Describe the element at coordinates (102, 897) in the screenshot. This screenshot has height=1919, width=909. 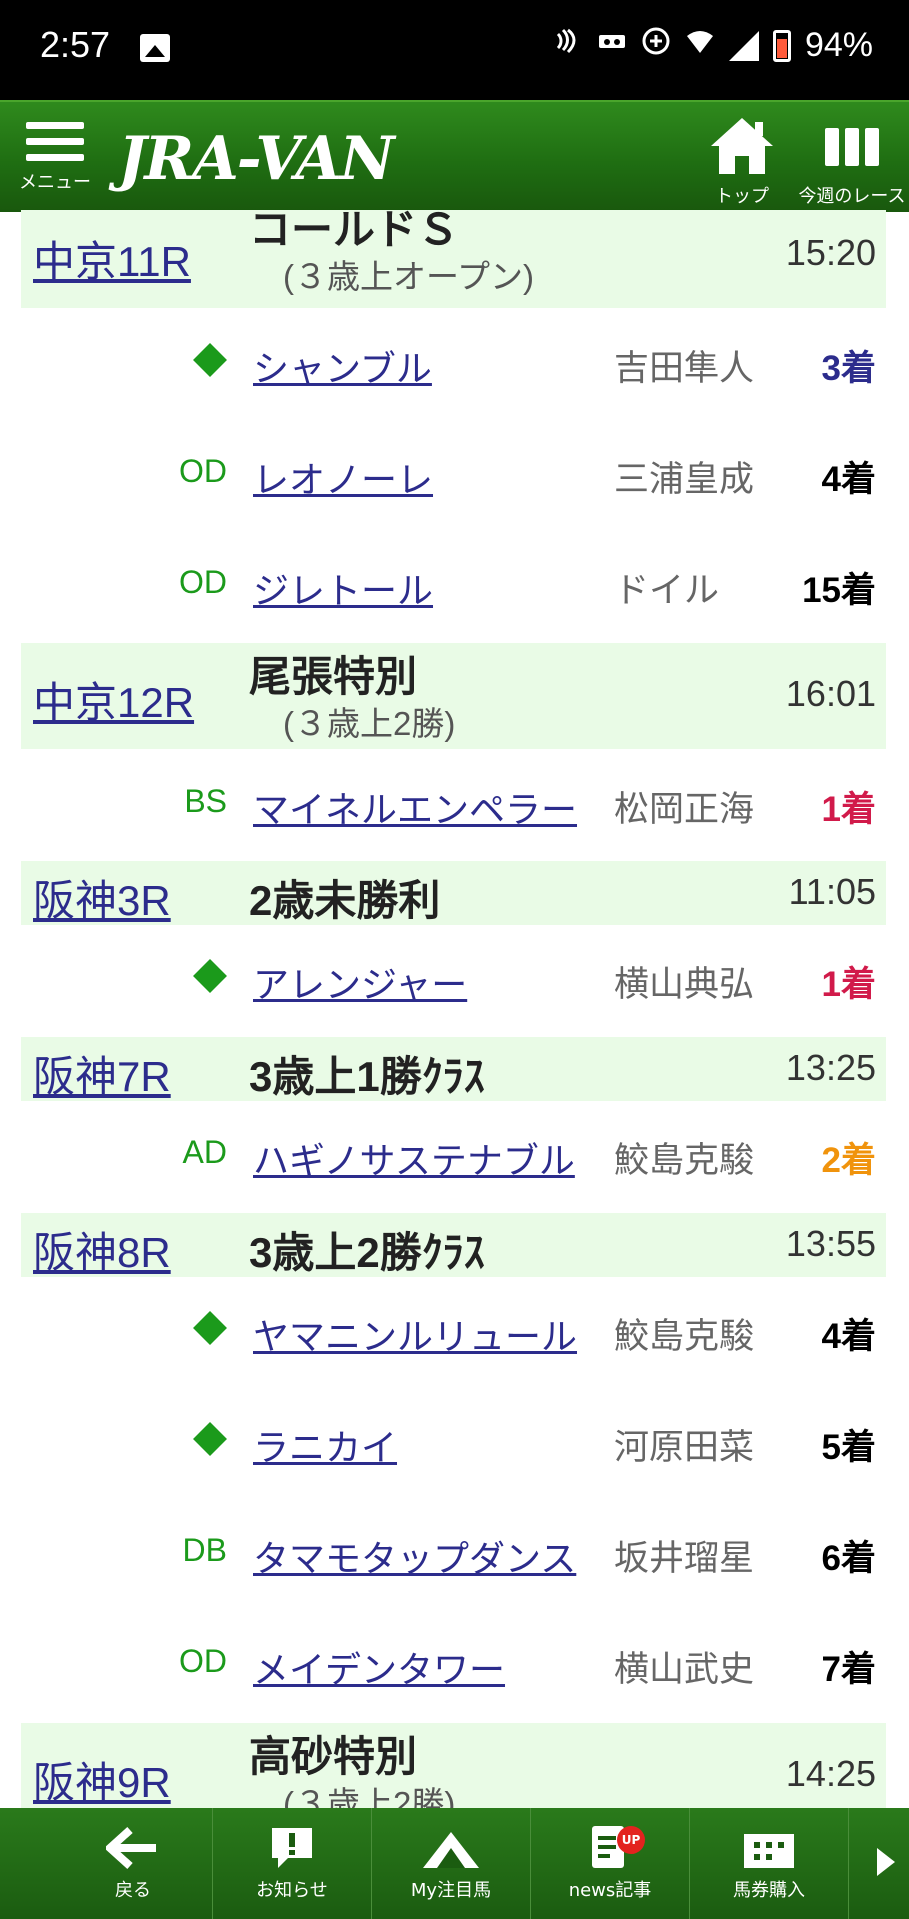
I see `race-link: 阪神3R` at that location.